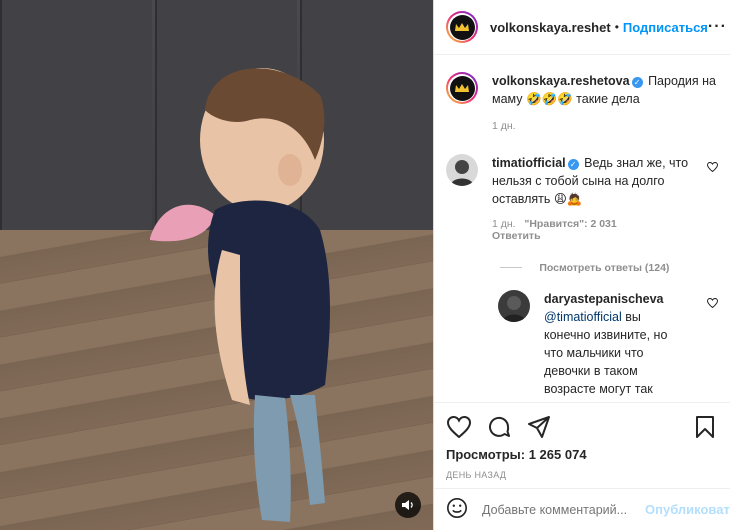  Describe the element at coordinates (511, 268) in the screenshot. I see `thread-line` at that location.